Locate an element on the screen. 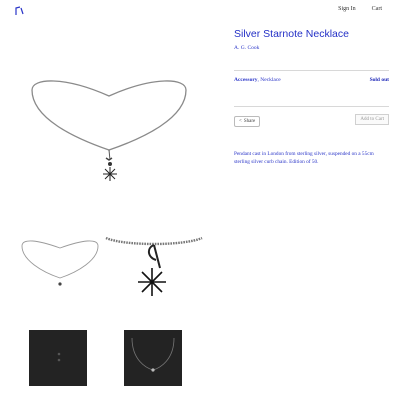  category: Accessory, Necklace is located at coordinates (257, 80).